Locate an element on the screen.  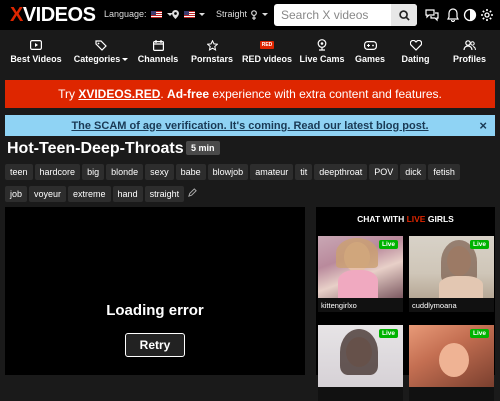
language-label: Language: is located at coordinates (125, 14).